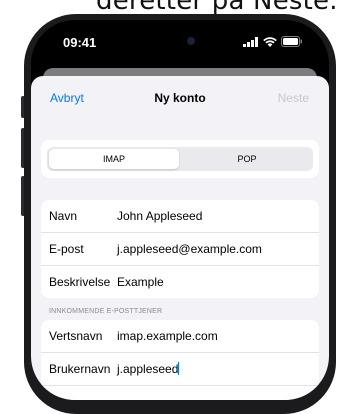  I want to click on username-row: Brukernavn j.appleseed, so click(180, 369).